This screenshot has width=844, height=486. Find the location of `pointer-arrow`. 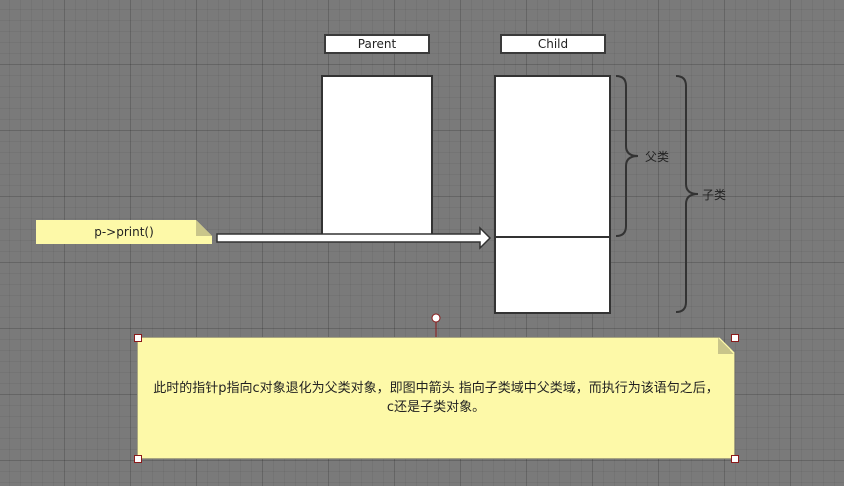

pointer-arrow is located at coordinates (354, 238).